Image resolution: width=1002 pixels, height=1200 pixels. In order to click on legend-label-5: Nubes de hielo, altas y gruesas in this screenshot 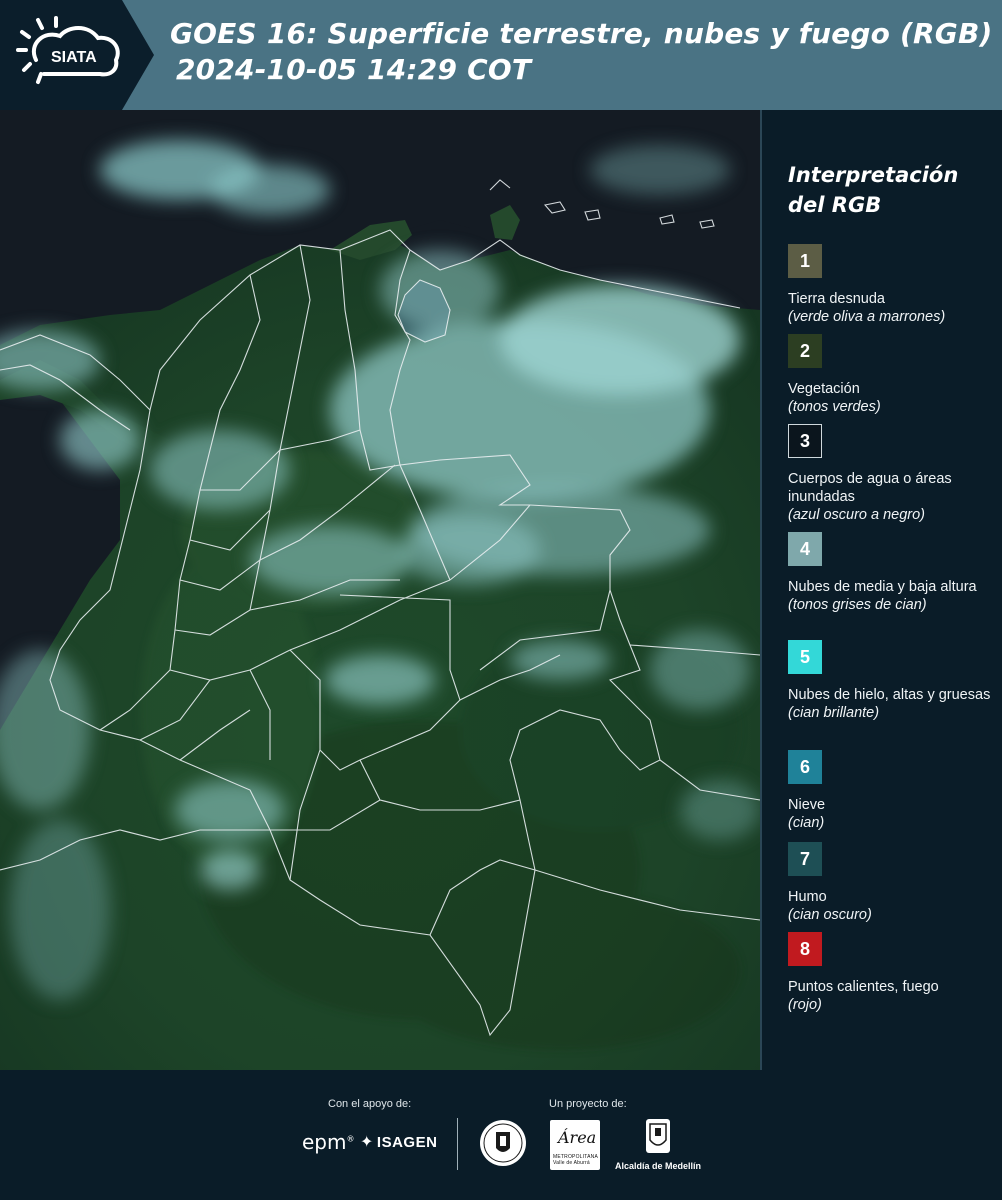, I will do `click(889, 695)`.